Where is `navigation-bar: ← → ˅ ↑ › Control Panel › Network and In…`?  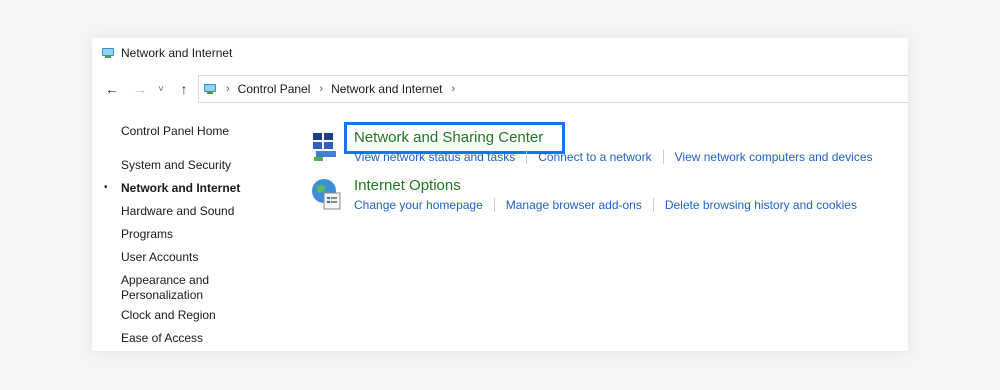 navigation-bar: ← → ˅ ↑ › Control Panel › Network and In… is located at coordinates (500, 89).